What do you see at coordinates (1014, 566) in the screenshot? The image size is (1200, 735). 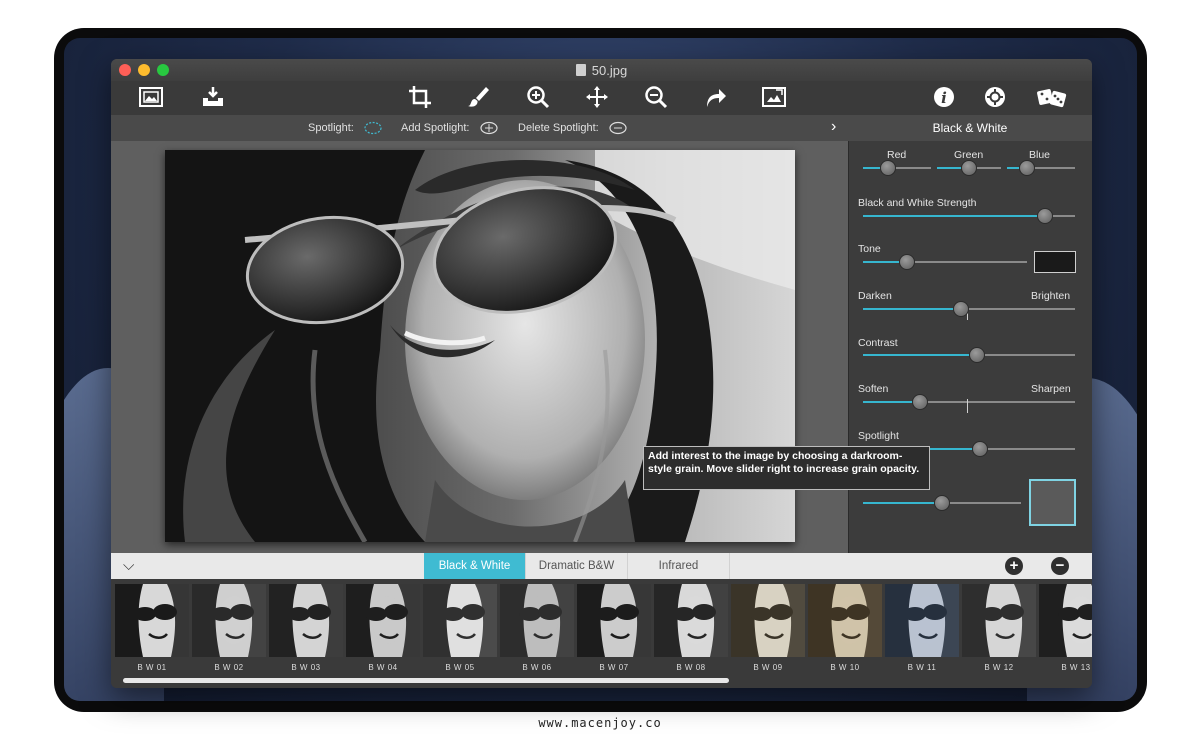 I see `plus-icon: +` at bounding box center [1014, 566].